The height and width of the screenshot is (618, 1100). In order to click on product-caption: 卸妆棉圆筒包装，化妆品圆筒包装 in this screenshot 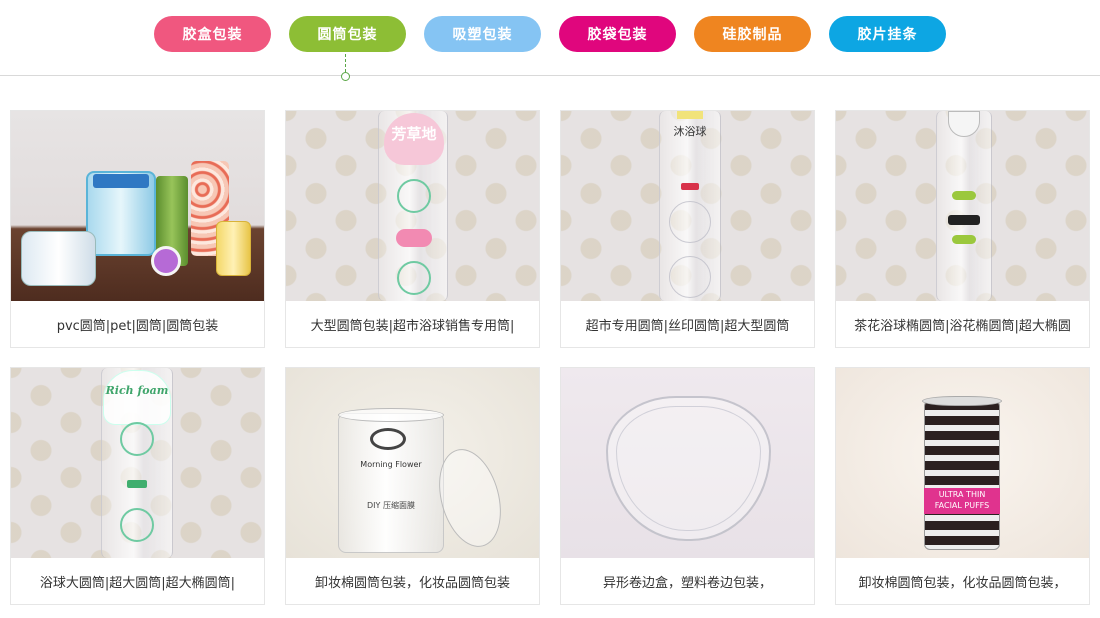, I will do `click(412, 583)`.